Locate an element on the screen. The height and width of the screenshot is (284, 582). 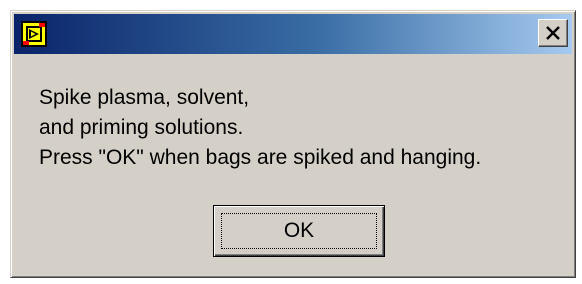
close-icon is located at coordinates (553, 33).